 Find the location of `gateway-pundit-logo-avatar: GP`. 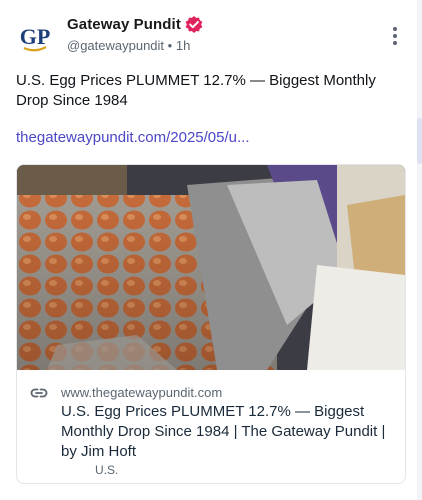

gateway-pundit-logo-avatar: GP is located at coordinates (35, 37).